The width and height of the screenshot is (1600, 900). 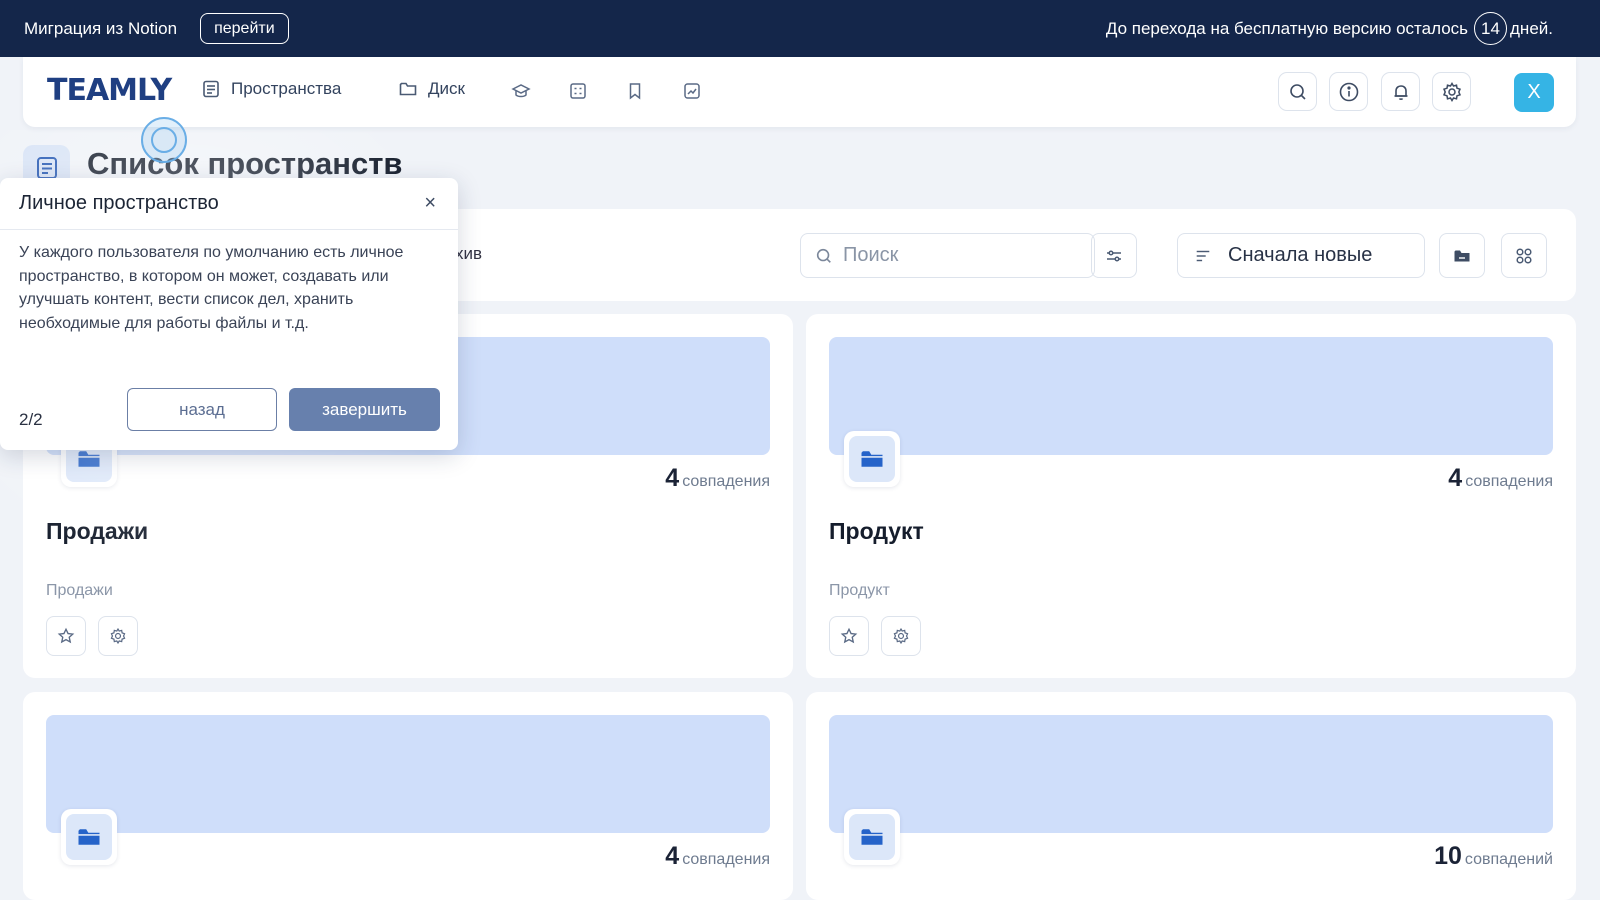 What do you see at coordinates (97, 531) in the screenshot?
I see `space-name: Продажи` at bounding box center [97, 531].